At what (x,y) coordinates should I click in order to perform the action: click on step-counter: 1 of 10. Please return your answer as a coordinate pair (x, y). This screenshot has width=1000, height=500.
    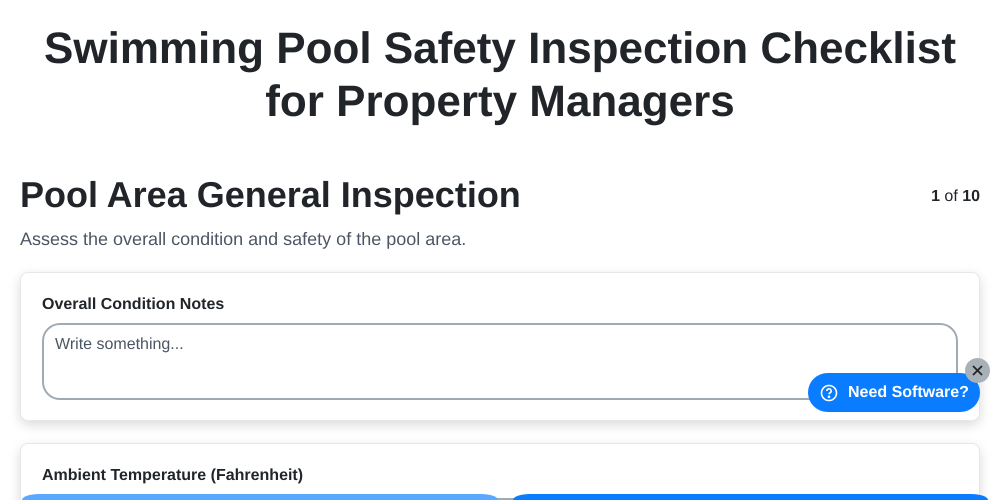
    Looking at the image, I should click on (955, 197).